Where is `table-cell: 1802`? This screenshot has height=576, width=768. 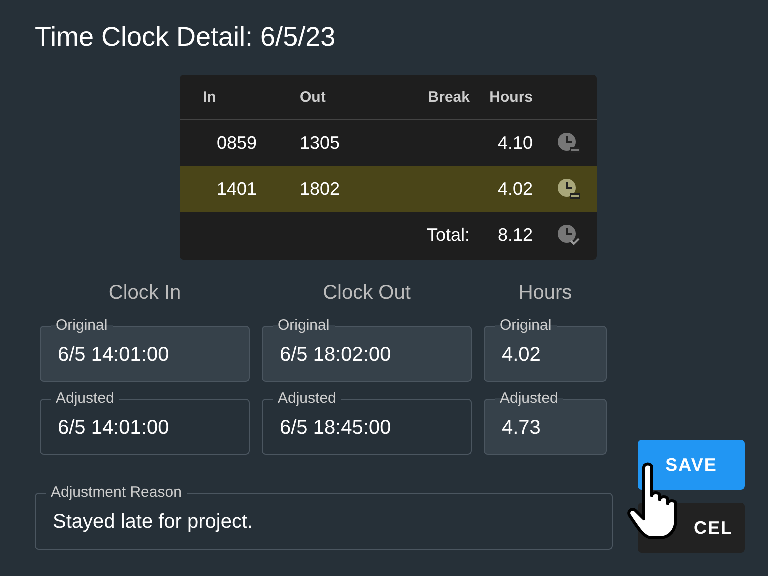 table-cell: 1802 is located at coordinates (320, 188).